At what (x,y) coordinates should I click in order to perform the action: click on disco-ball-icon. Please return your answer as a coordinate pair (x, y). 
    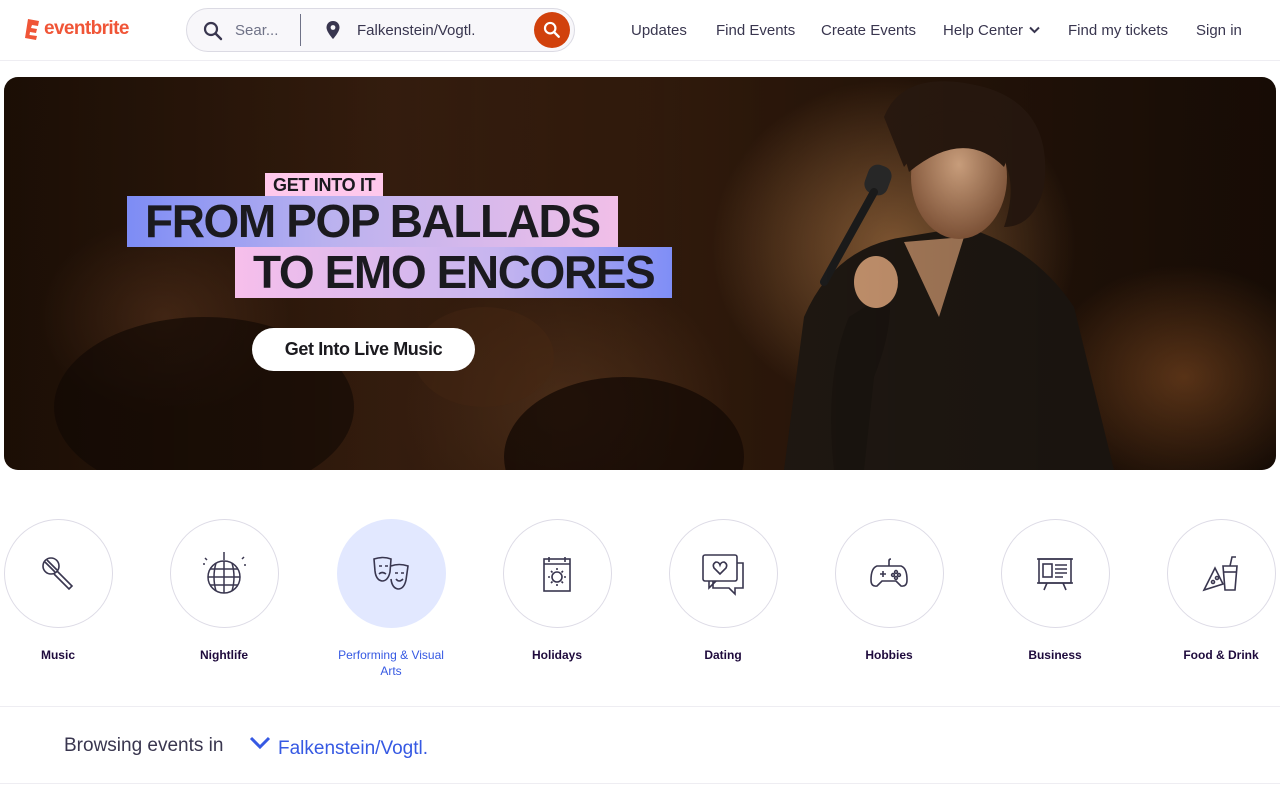
    Looking at the image, I should click on (224, 572).